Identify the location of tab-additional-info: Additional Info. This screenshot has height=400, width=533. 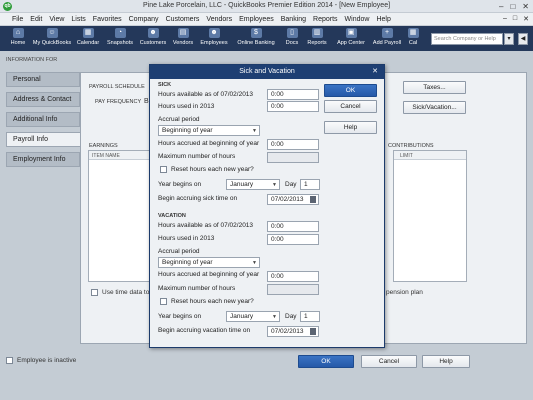
(43, 119).